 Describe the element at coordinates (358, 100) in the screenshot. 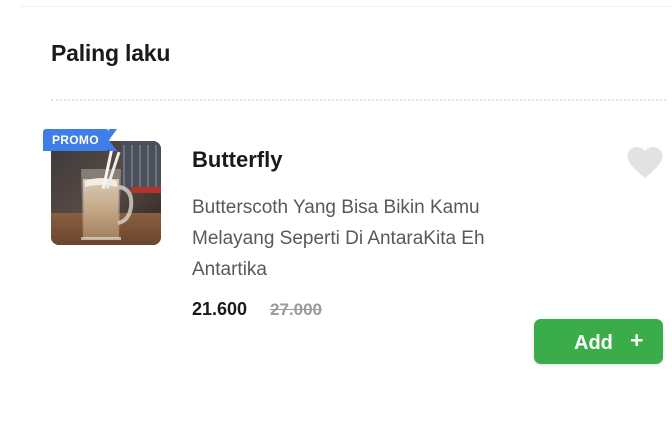

I see `section-divider` at that location.